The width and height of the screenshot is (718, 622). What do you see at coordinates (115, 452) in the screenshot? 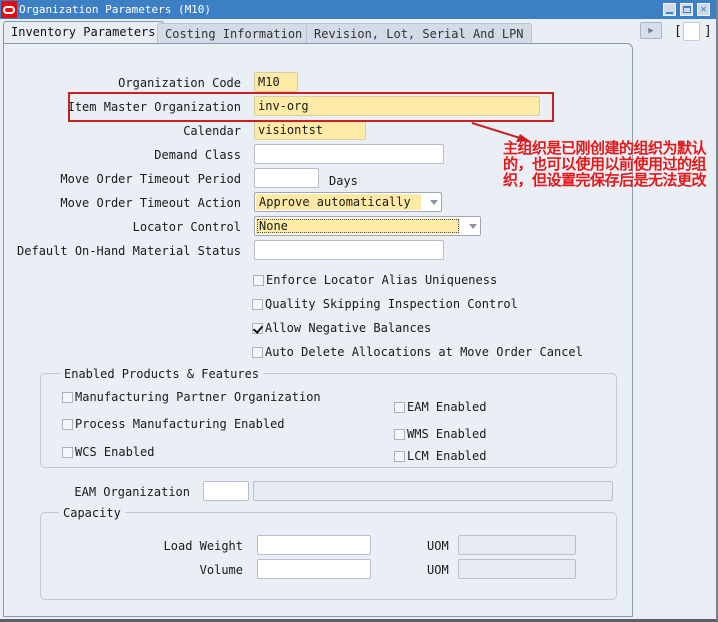
I see `checkbox-label: WCS Enabled` at bounding box center [115, 452].